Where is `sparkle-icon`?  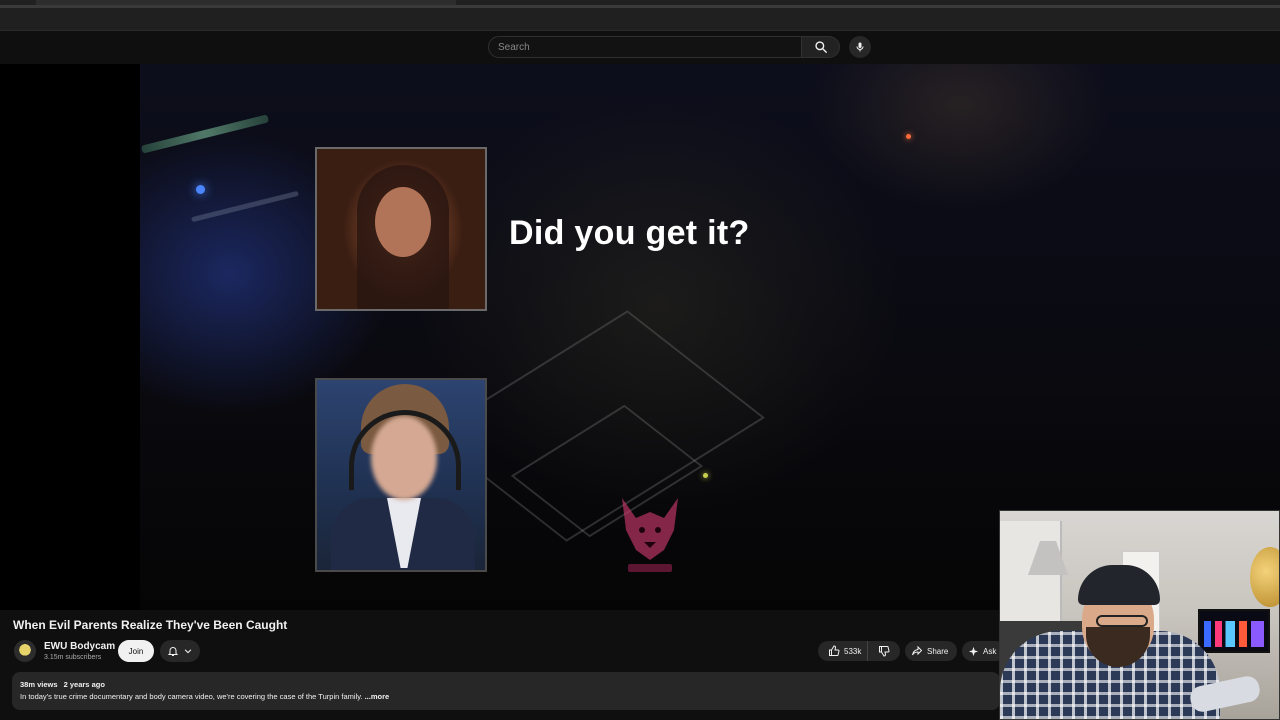
sparkle-icon is located at coordinates (973, 651).